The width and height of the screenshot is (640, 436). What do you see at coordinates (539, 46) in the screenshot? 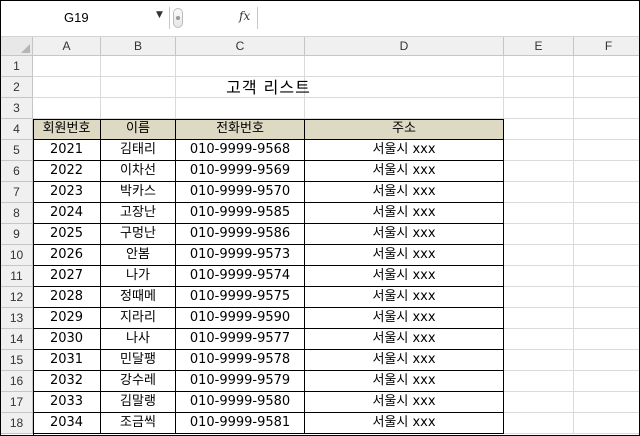
I see `column-header-e: E` at bounding box center [539, 46].